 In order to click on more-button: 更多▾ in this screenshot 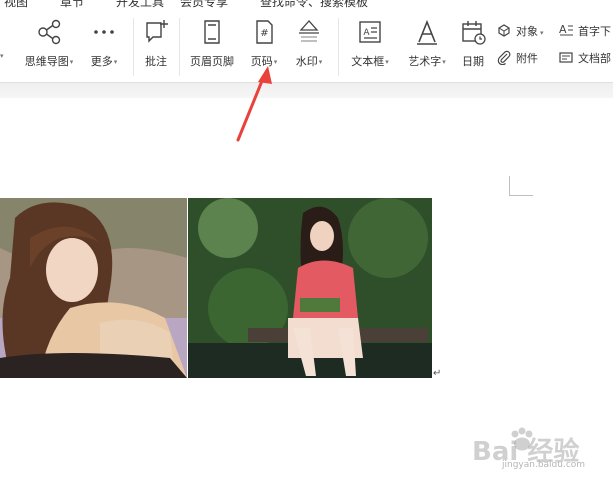, I will do `click(104, 48)`.